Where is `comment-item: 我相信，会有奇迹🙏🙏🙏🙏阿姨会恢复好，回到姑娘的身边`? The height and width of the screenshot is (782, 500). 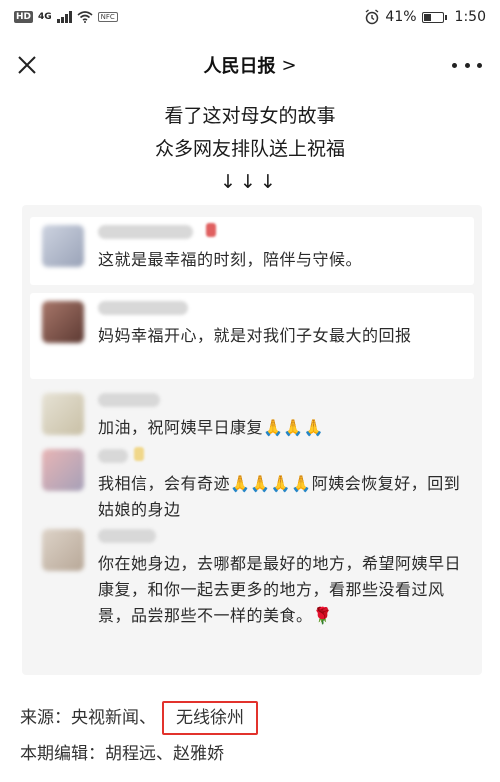 comment-item: 我相信，会有奇迹🙏🙏🙏🙏阿姨会恢复好，回到姑娘的身边 is located at coordinates (252, 480).